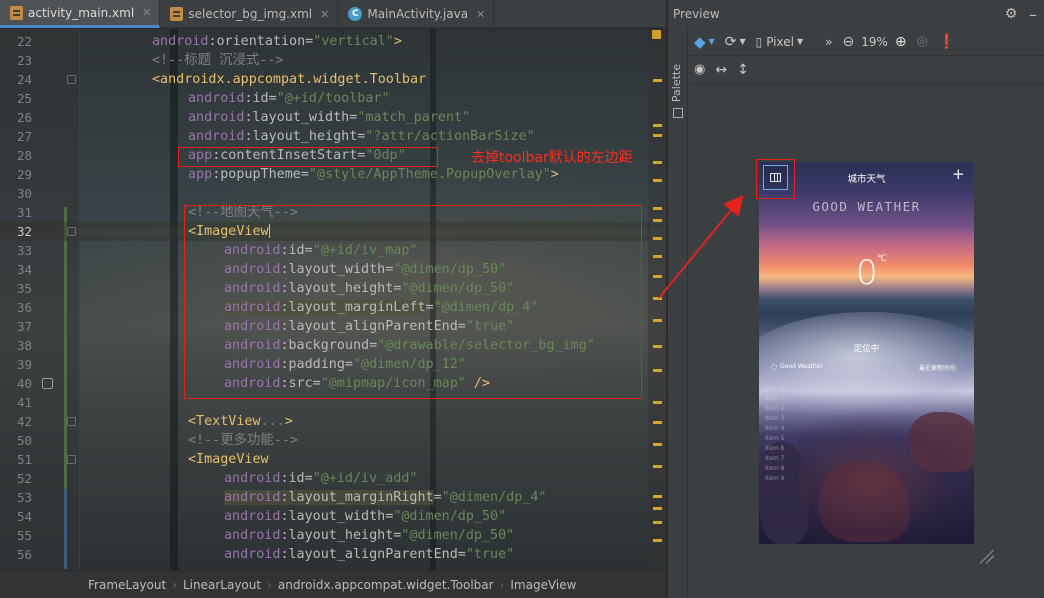 Image resolution: width=1044 pixels, height=598 pixels. I want to click on add-button: +, so click(958, 174).